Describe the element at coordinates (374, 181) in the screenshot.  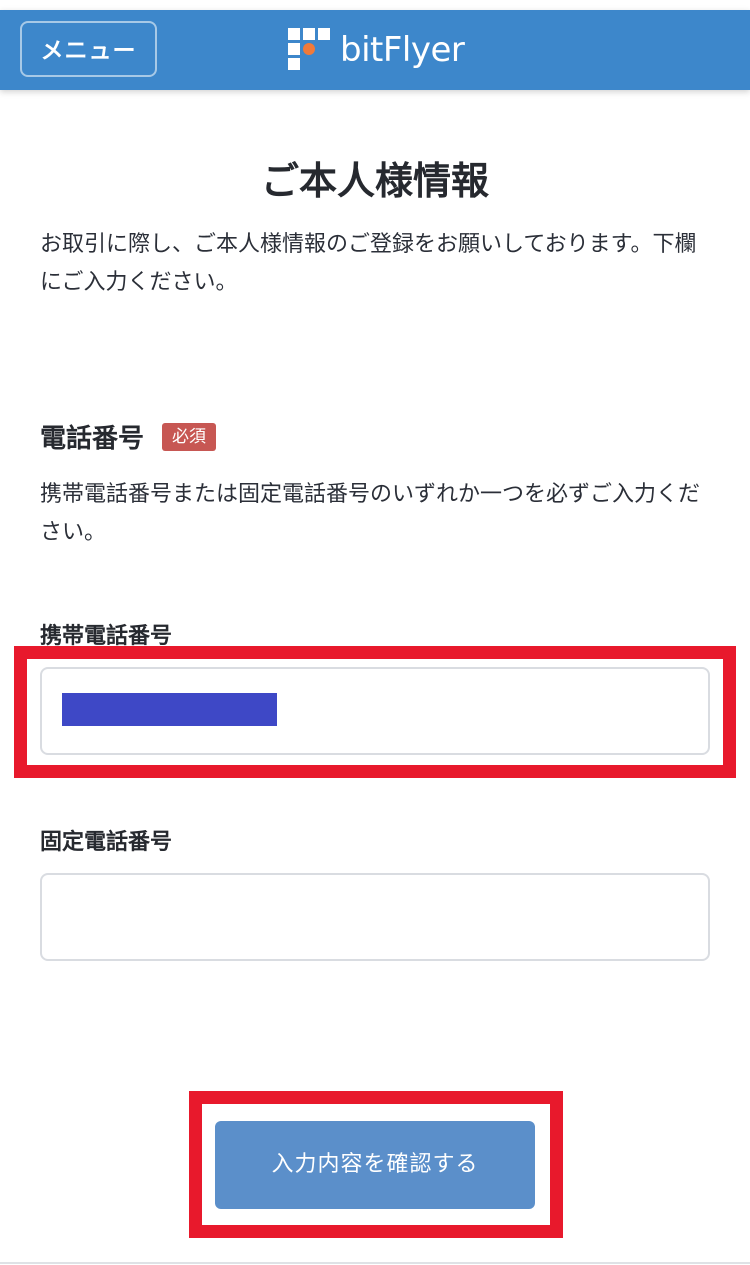
I see `page-title: ご本人様情報` at that location.